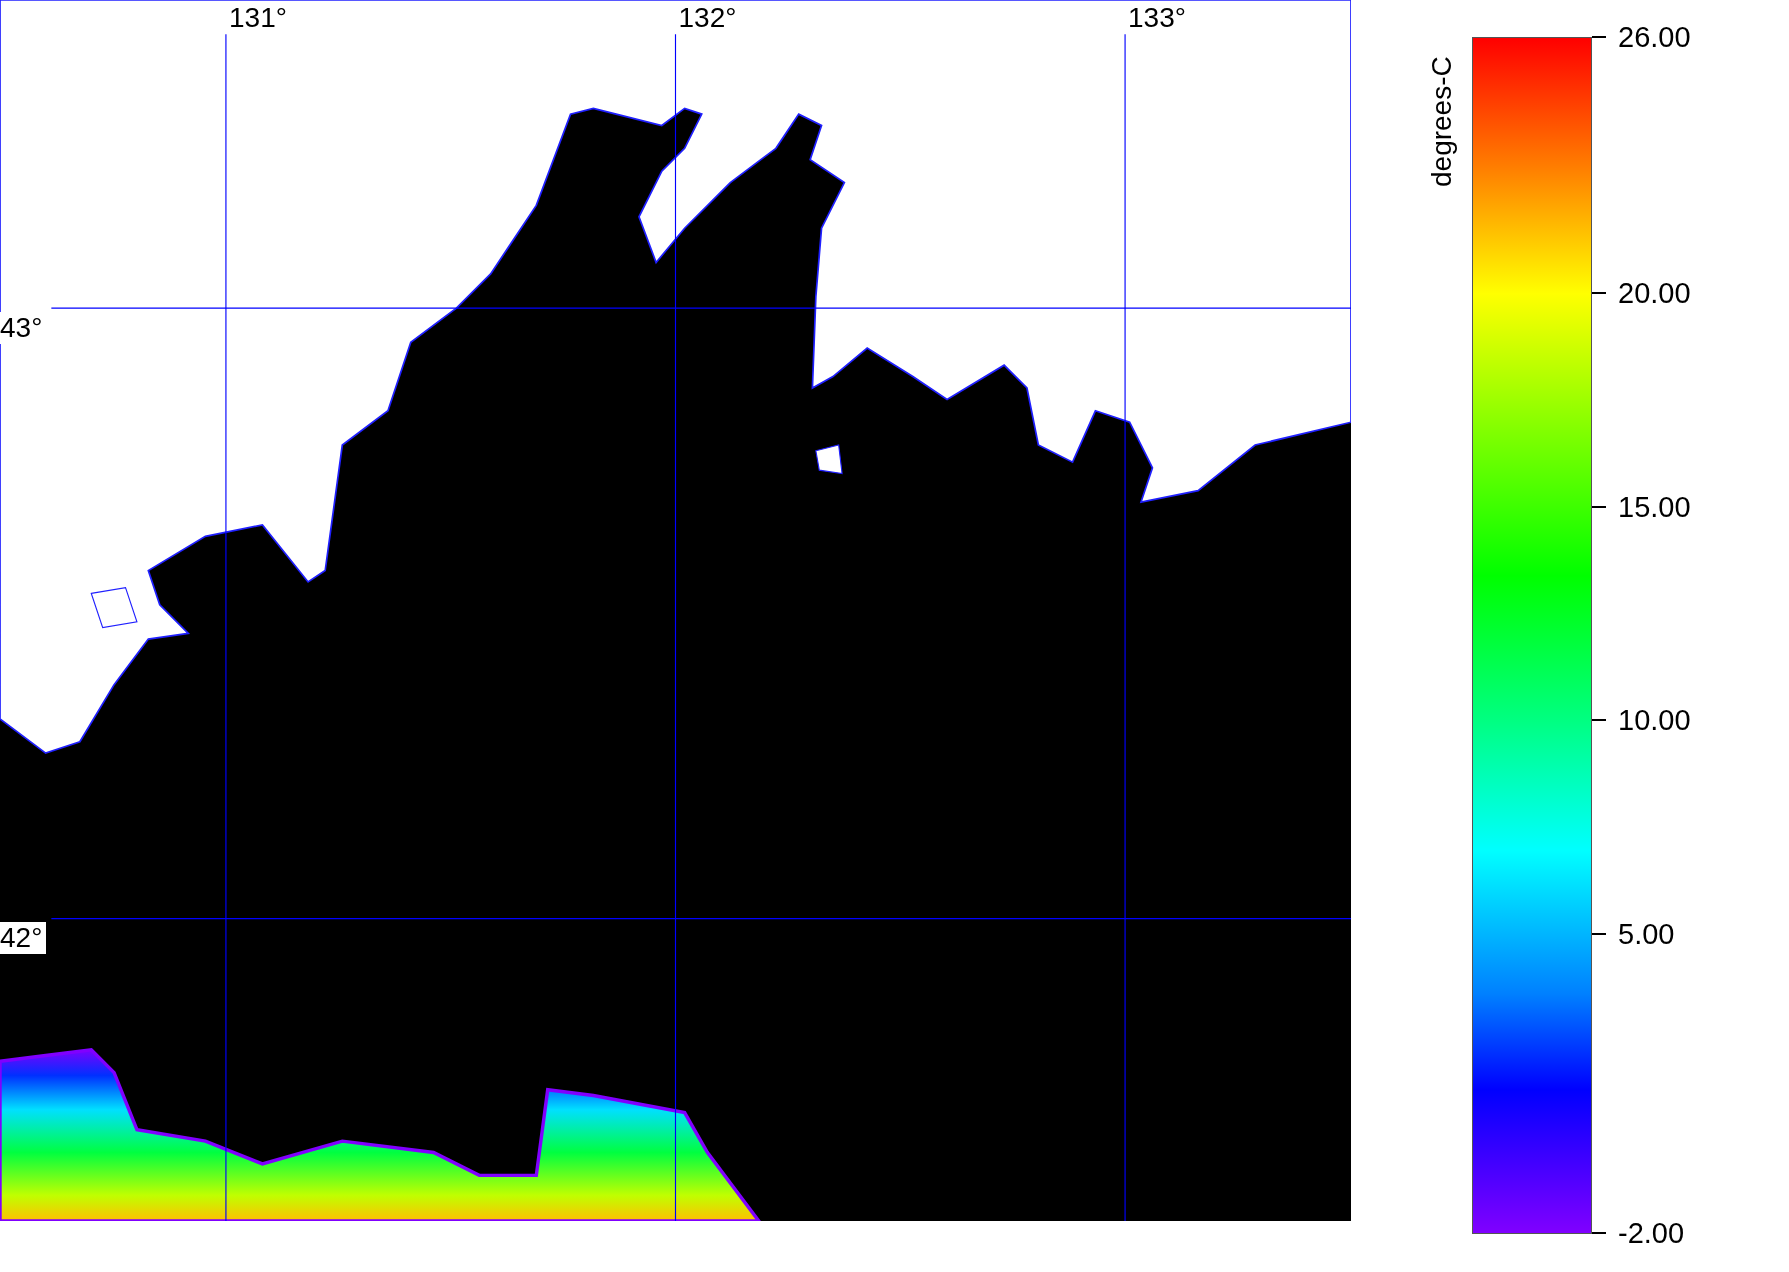 This screenshot has height=1272, width=1789. I want to click on longitude-label: 133°, so click(1157, 18).